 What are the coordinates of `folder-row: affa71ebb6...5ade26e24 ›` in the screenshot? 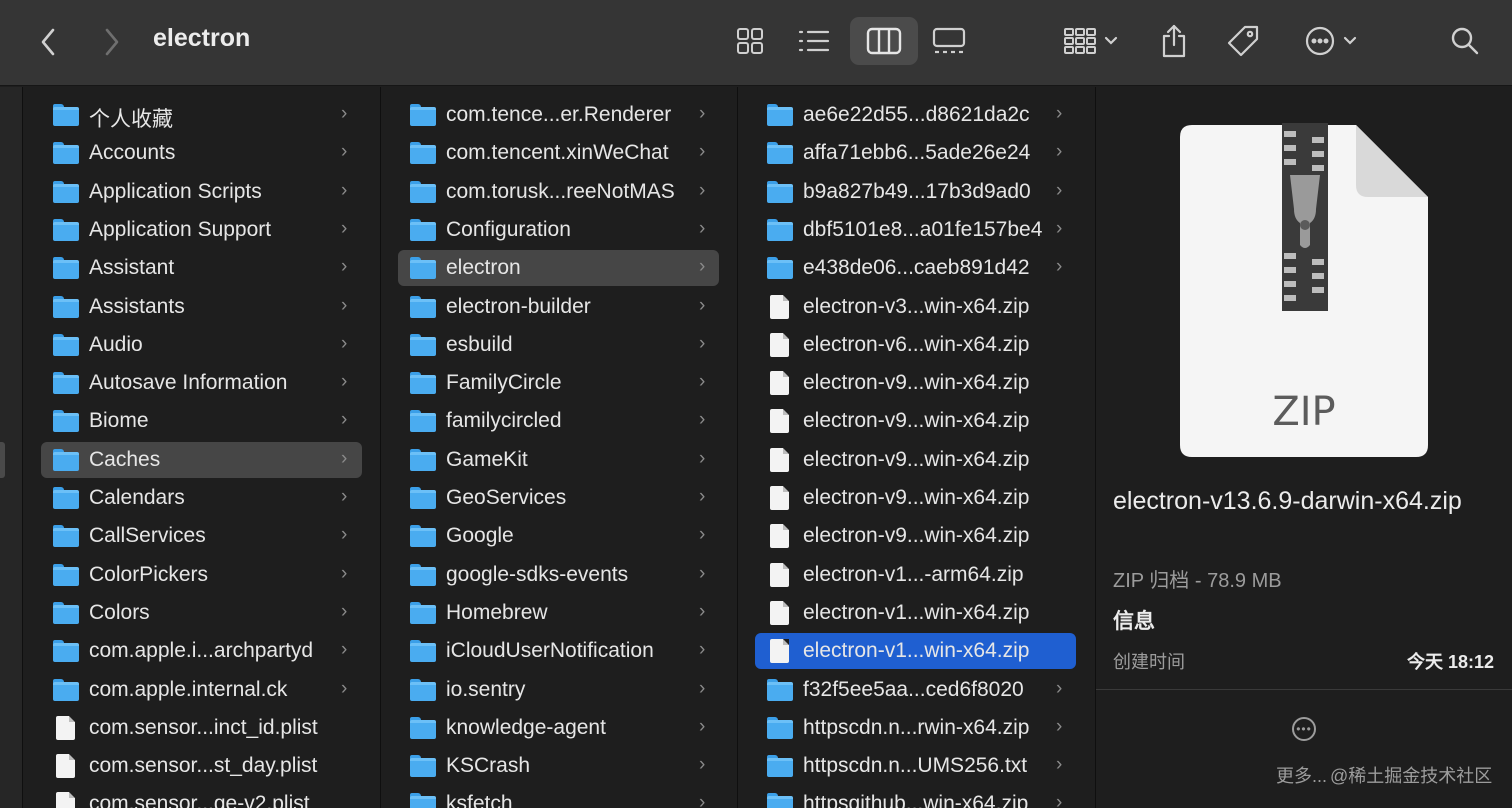 It's located at (916, 153).